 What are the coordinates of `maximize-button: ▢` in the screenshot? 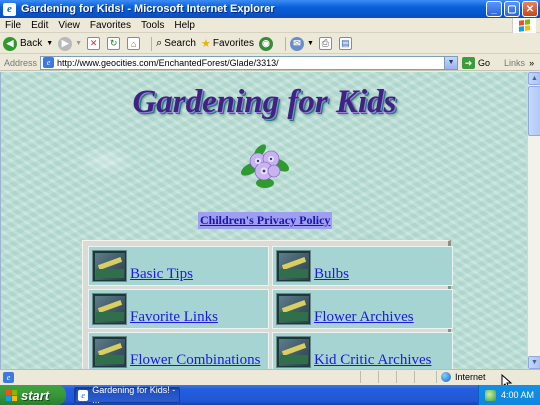 It's located at (512, 9).